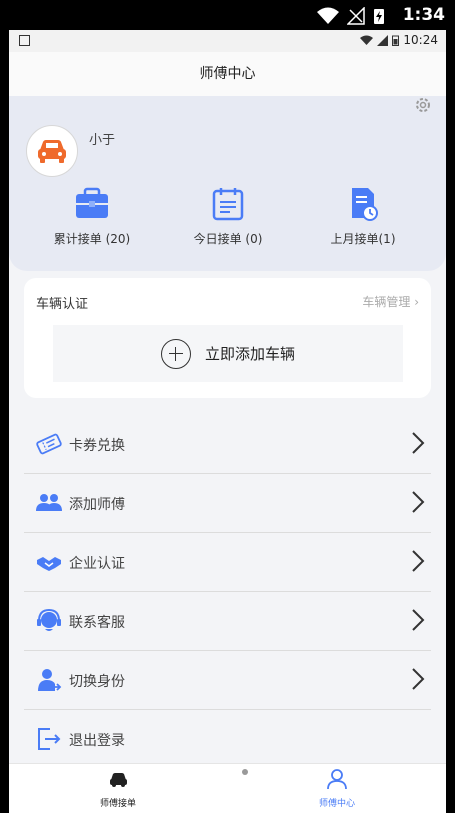  I want to click on person-icon, so click(337, 779).